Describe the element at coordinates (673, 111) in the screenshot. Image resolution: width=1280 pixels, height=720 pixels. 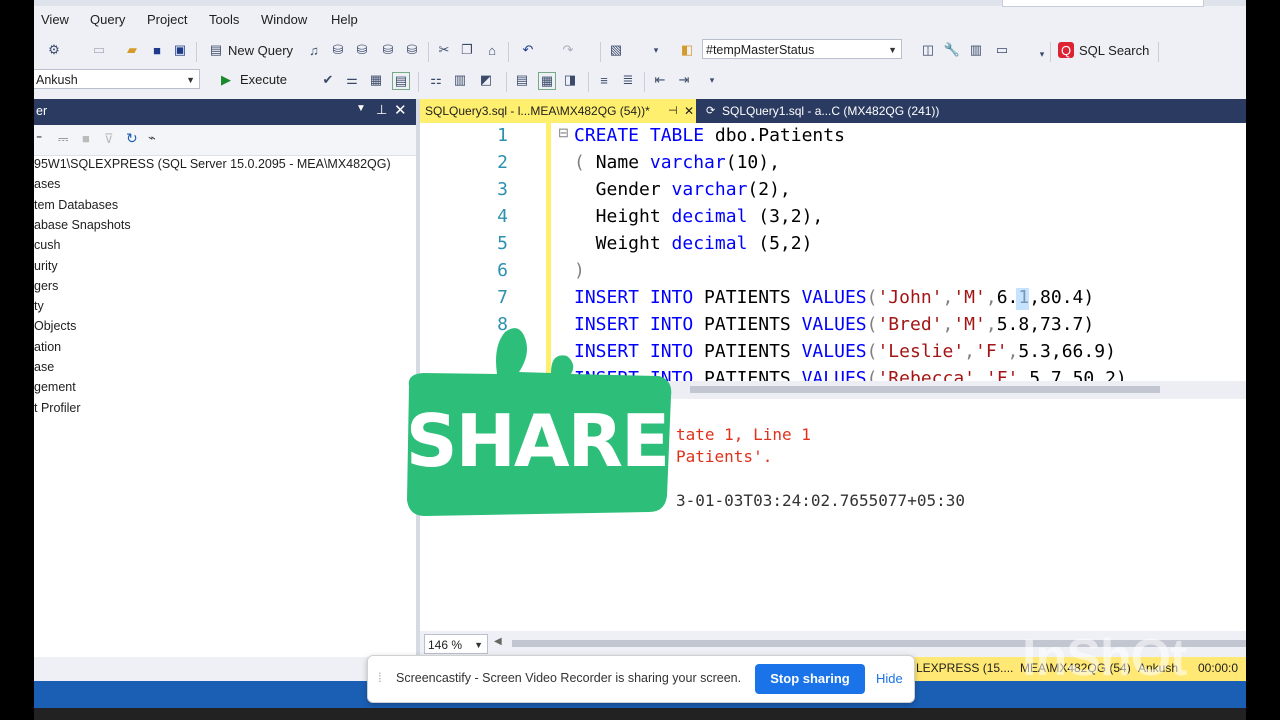
I see `pin-icon: ⊣` at that location.